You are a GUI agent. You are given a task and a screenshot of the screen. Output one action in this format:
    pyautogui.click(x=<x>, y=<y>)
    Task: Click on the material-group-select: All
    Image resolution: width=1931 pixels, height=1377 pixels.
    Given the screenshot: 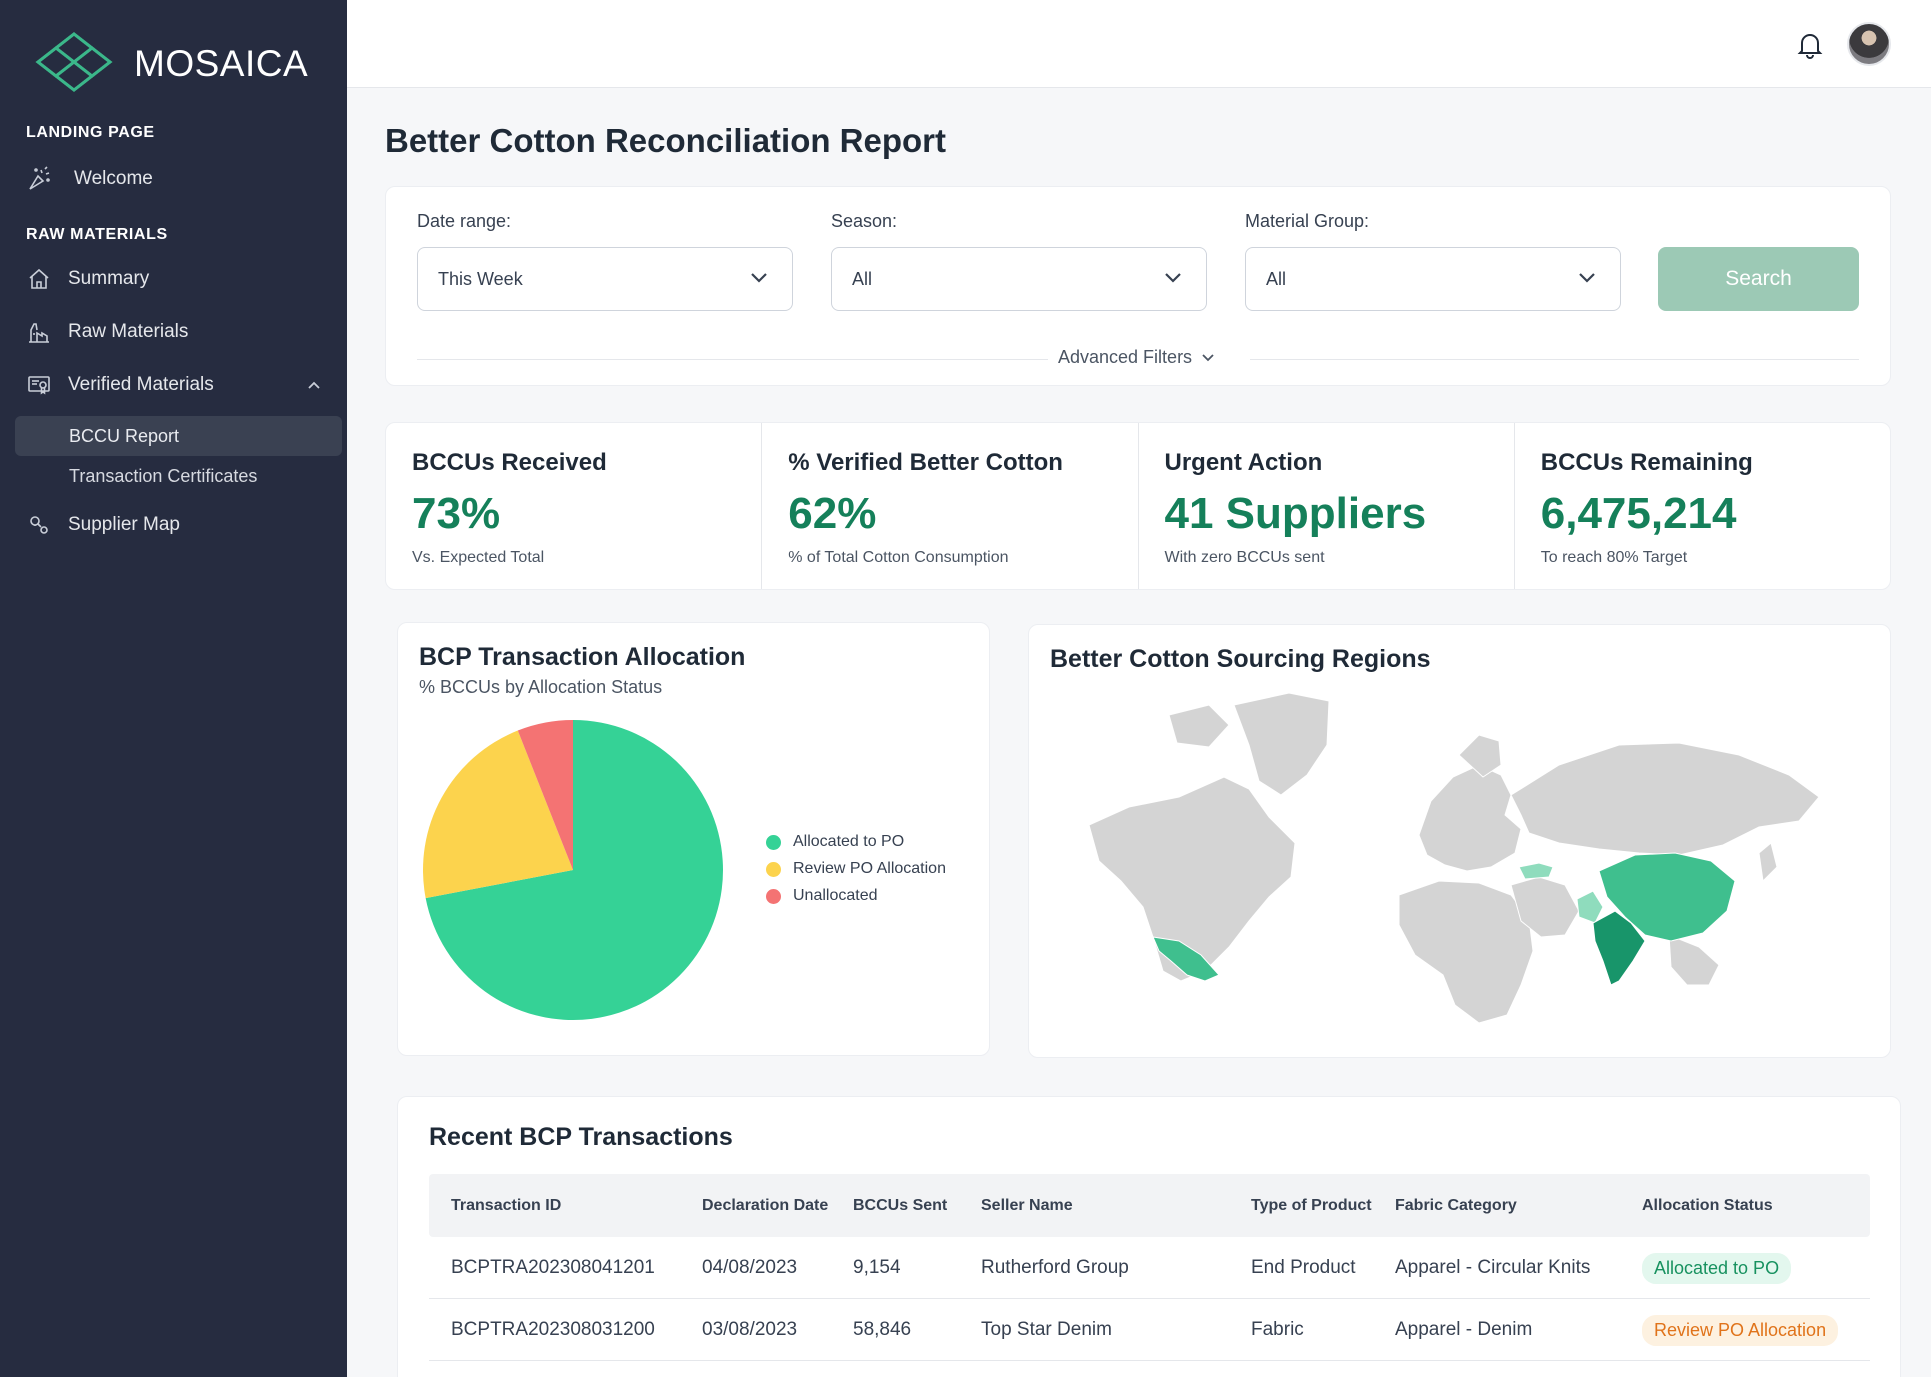 What is the action you would take?
    pyautogui.click(x=1433, y=279)
    